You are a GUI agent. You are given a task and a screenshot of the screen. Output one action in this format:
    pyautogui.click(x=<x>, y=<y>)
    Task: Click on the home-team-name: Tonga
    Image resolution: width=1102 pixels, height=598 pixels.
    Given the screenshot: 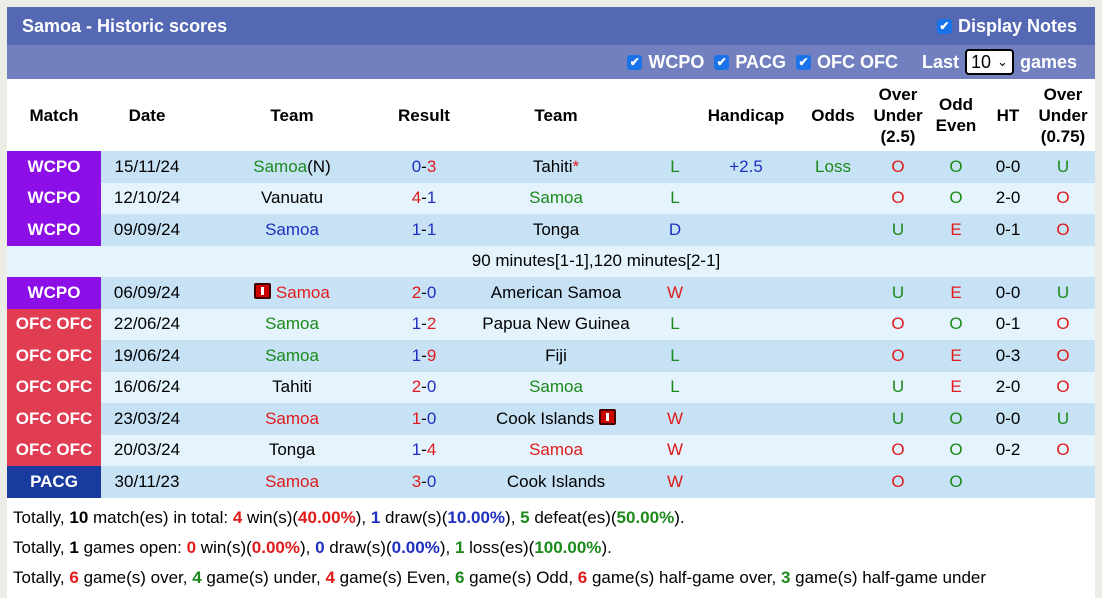 What is the action you would take?
    pyautogui.click(x=292, y=449)
    